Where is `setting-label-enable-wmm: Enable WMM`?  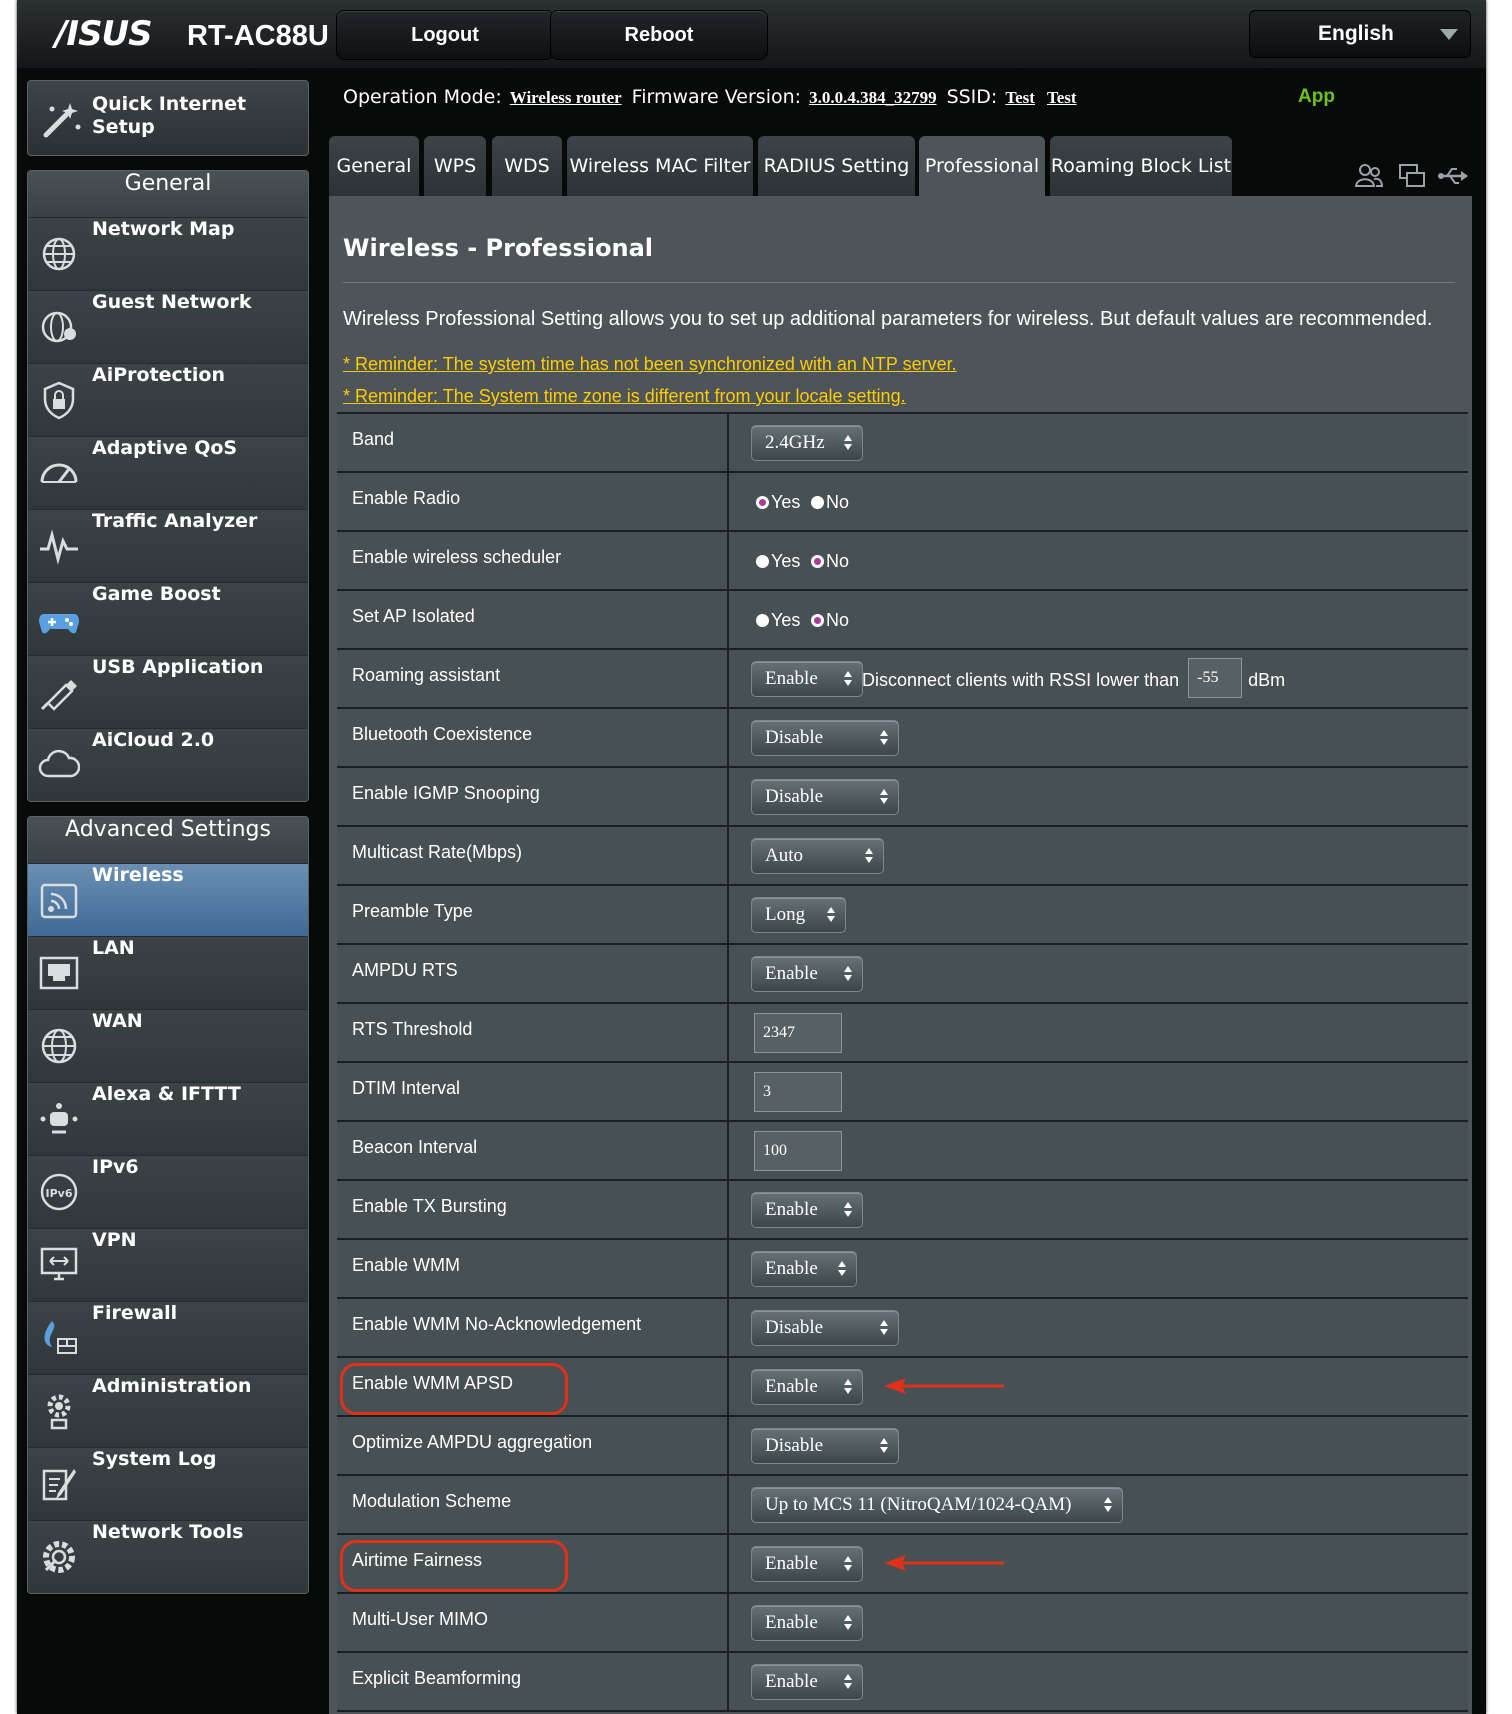 setting-label-enable-wmm: Enable WMM is located at coordinates (533, 1268).